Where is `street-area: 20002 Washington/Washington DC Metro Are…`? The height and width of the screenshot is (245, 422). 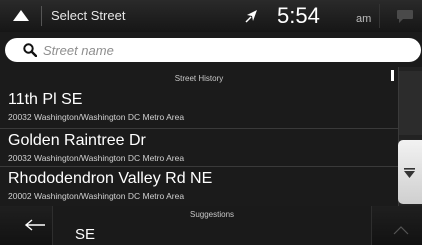
street-area: 20002 Washington/Washington DC Metro Are… is located at coordinates (96, 196).